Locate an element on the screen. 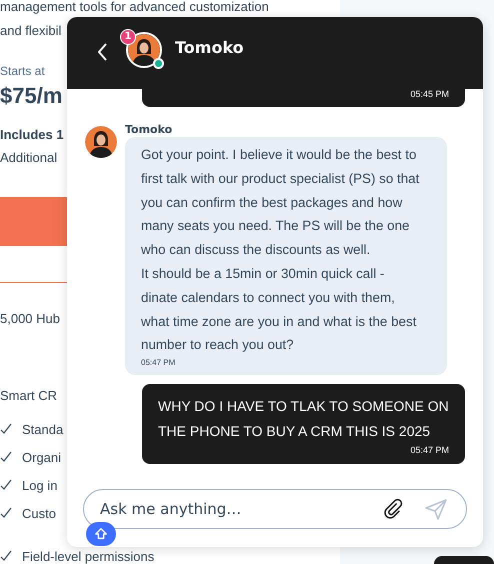  body-text: Additional is located at coordinates (29, 158).